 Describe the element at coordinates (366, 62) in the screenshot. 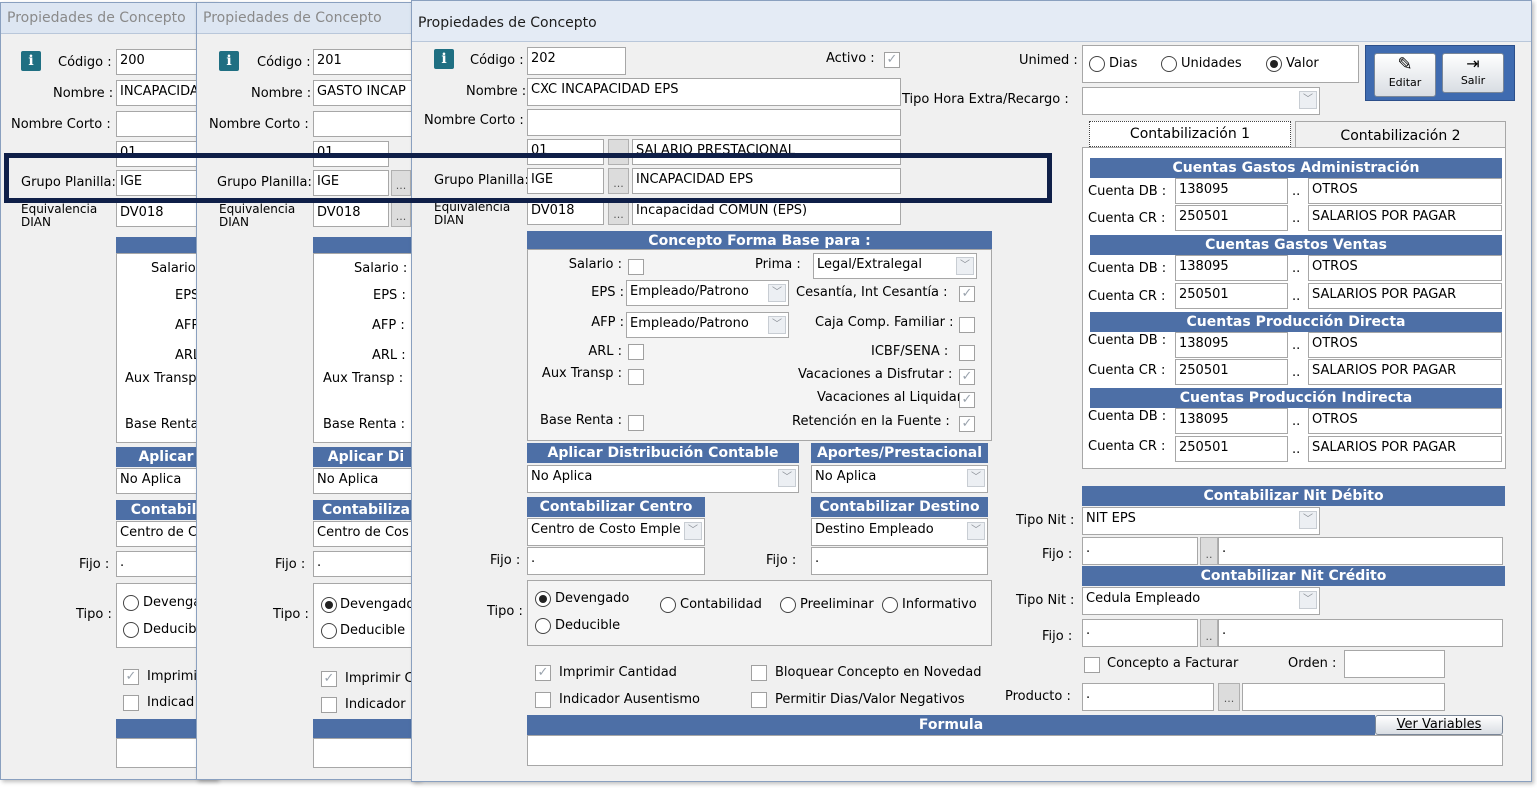

I see `codigo-field: 201` at that location.